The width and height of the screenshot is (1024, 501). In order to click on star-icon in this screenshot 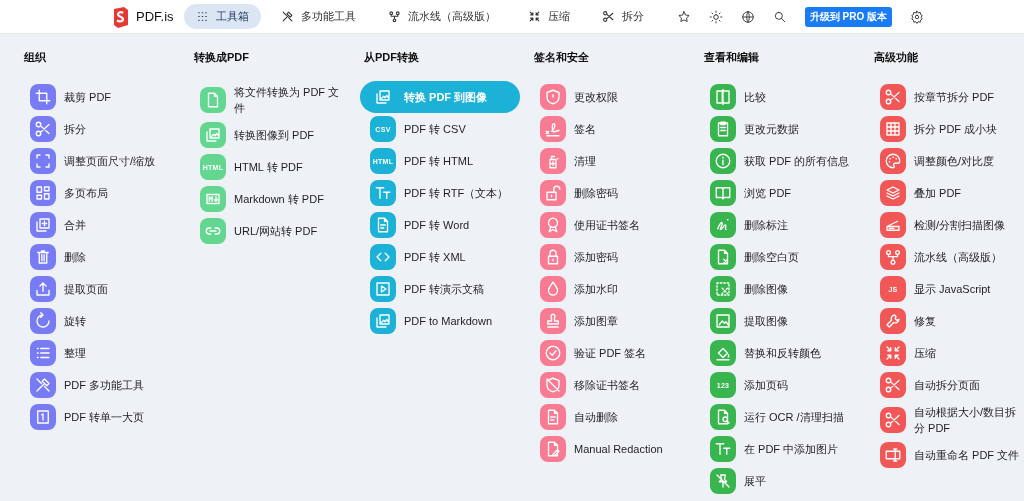, I will do `click(683, 16)`.